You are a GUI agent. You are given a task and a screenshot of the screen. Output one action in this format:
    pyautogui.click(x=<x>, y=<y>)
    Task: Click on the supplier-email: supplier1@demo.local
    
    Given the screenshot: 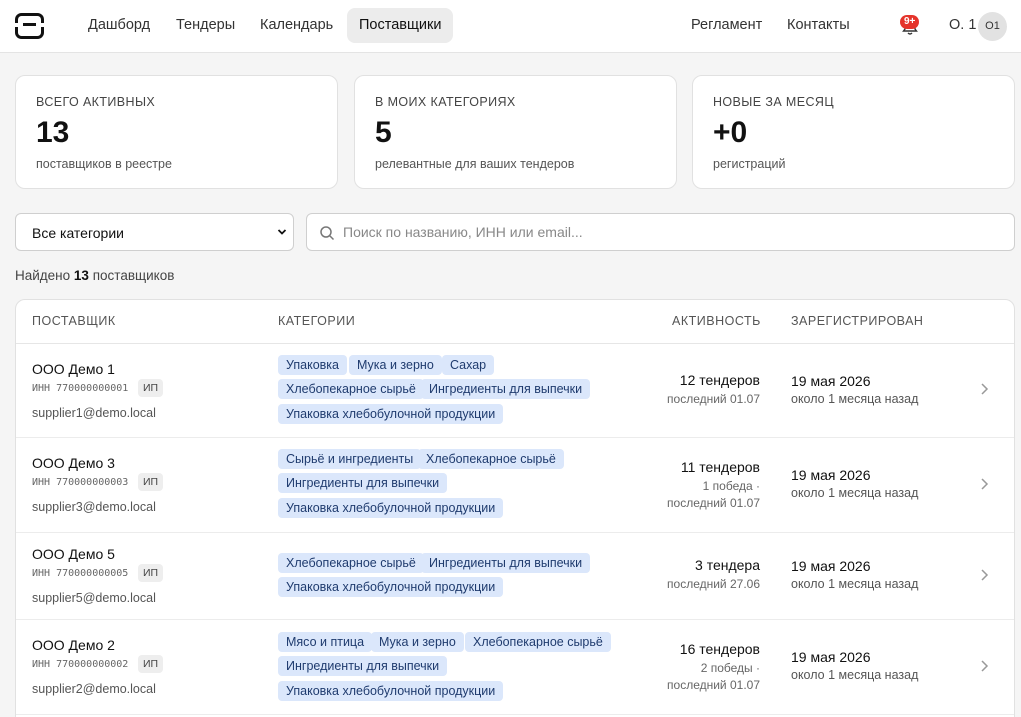 What is the action you would take?
    pyautogui.click(x=94, y=413)
    